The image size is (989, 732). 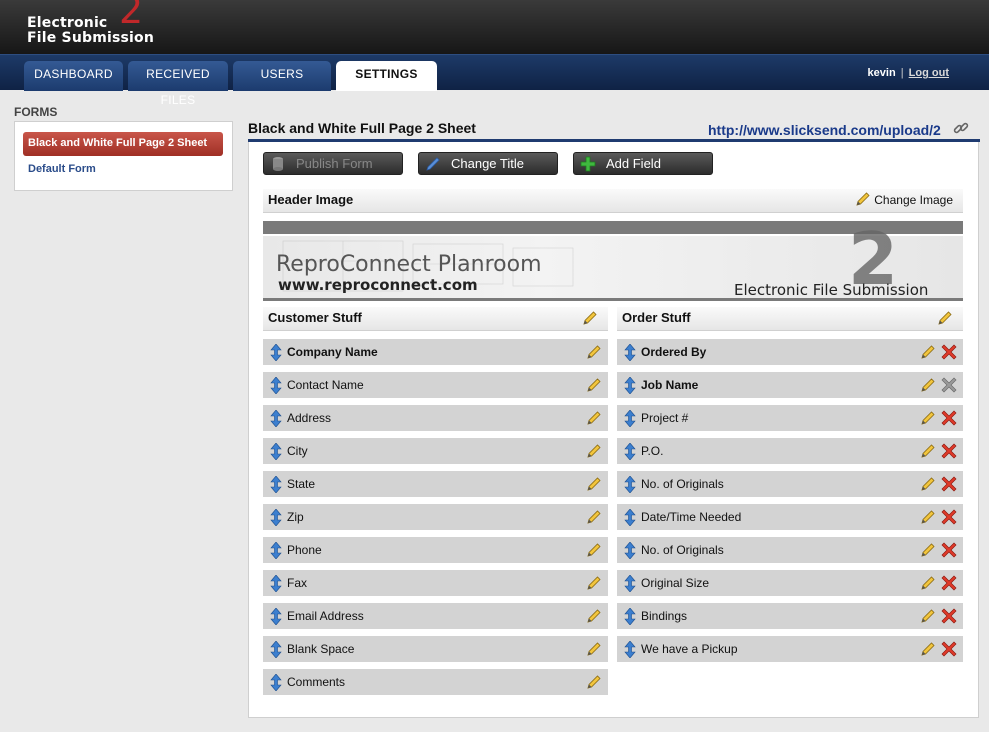 What do you see at coordinates (790, 418) in the screenshot?
I see `form-field-row: Project #` at bounding box center [790, 418].